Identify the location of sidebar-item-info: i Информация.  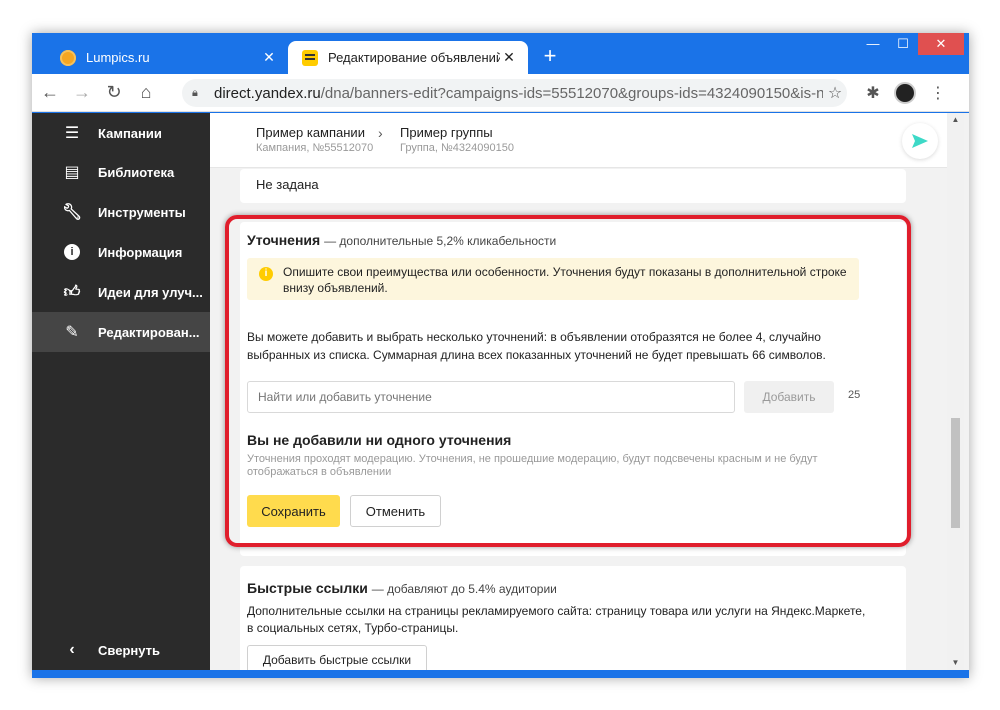
(121, 252).